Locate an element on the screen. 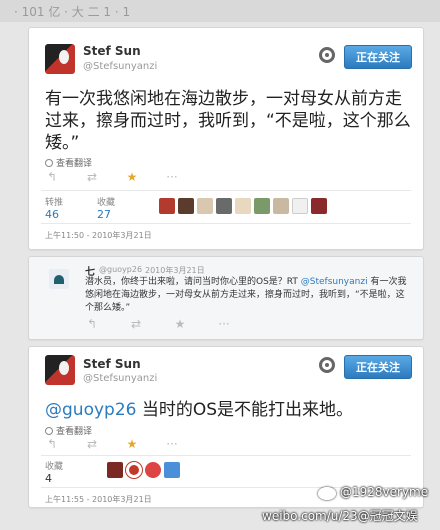  reply-avatar is located at coordinates (59, 279).